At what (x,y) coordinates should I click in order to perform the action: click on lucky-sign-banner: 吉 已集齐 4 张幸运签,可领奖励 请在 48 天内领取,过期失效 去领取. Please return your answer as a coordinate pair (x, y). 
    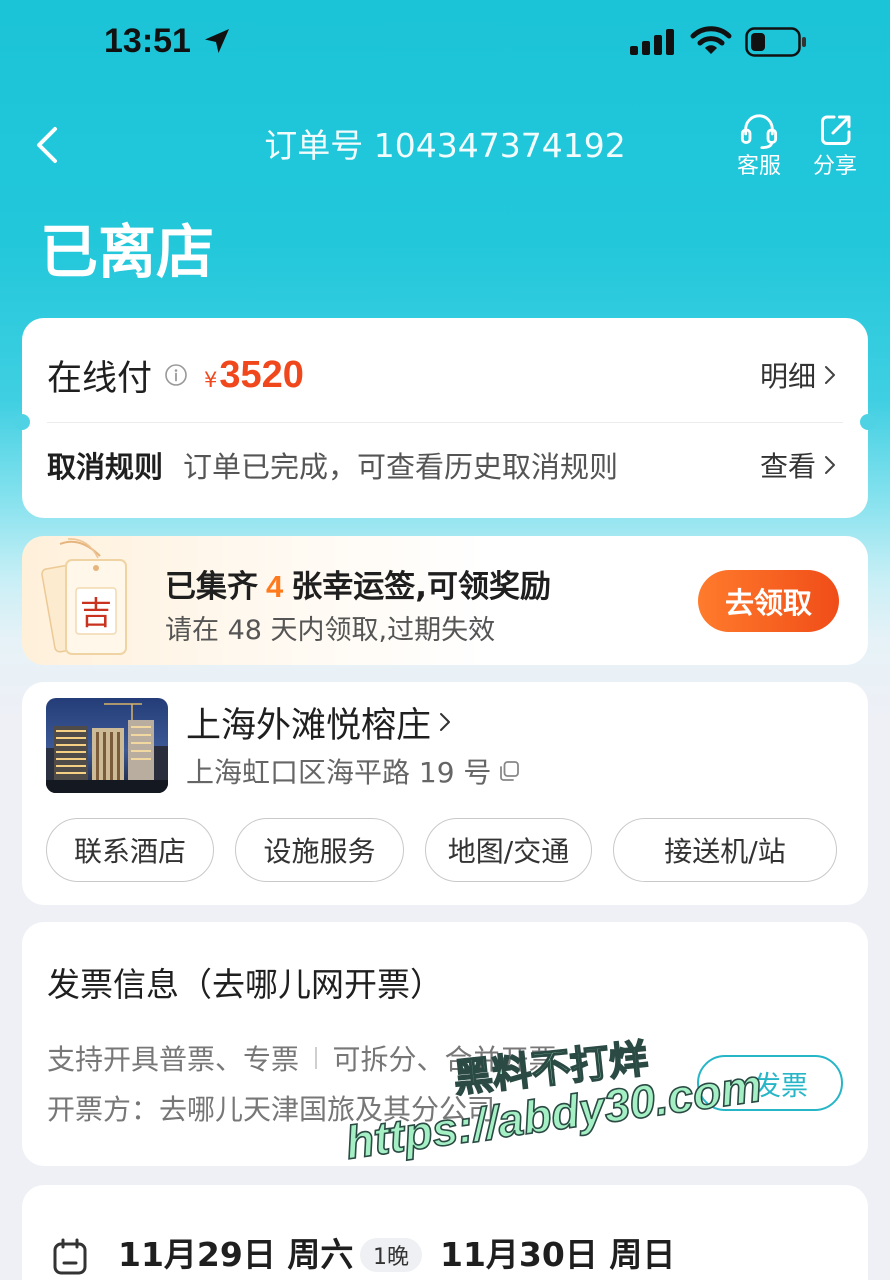
    Looking at the image, I should click on (445, 600).